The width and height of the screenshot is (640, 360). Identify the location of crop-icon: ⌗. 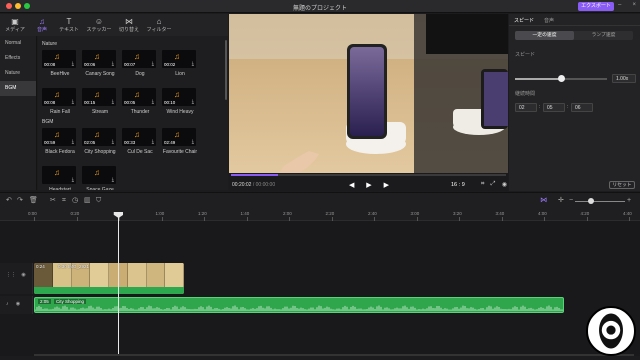
(482, 184).